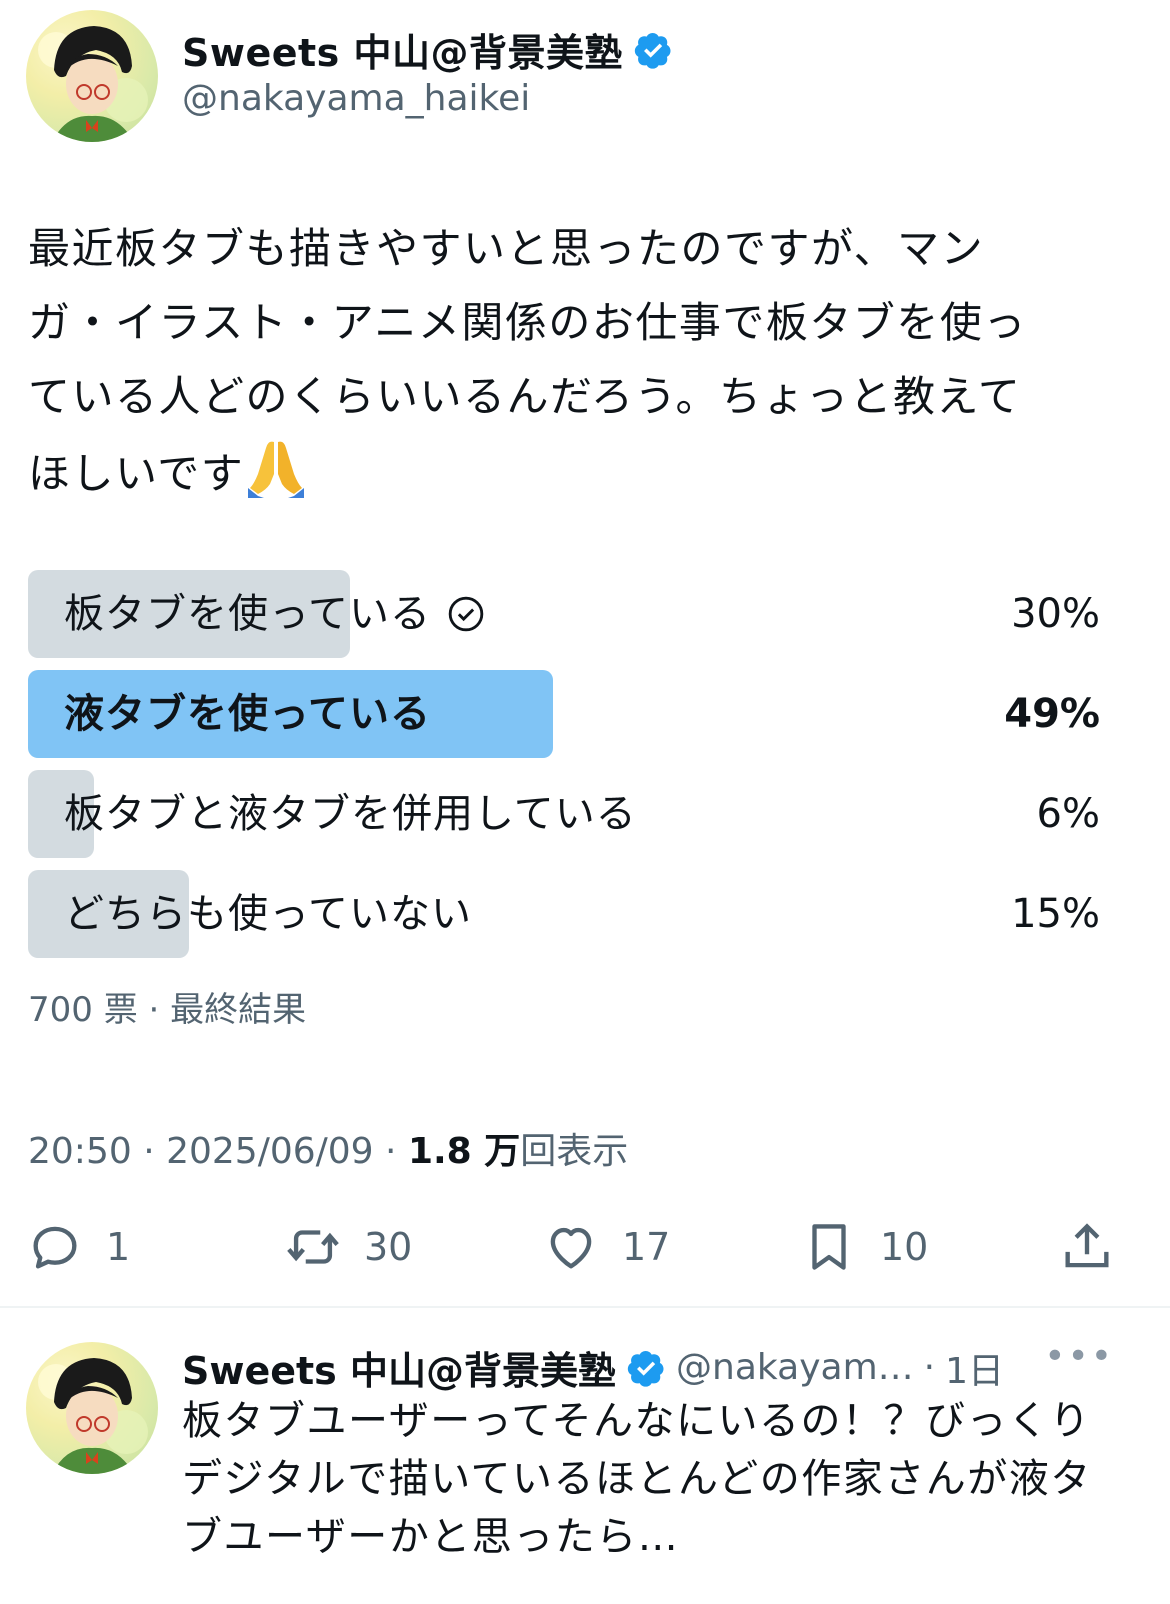 This screenshot has width=1170, height=1604. Describe the element at coordinates (83, 1010) in the screenshot. I see `poll-votes: 700 票` at that location.